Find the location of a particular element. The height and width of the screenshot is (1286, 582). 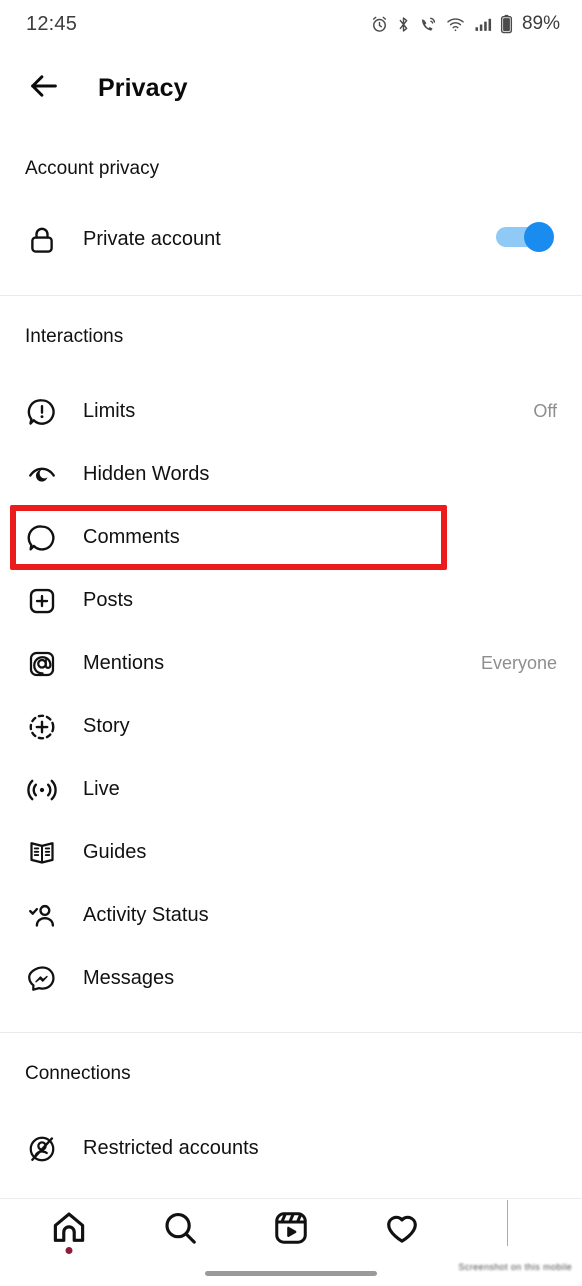

row-label: Limits is located at coordinates (109, 411).